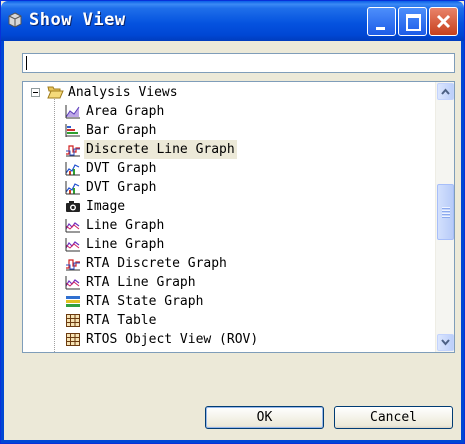 This screenshot has width=465, height=444. What do you see at coordinates (245, 350) in the screenshot?
I see `tree-item-partially-visible` at bounding box center [245, 350].